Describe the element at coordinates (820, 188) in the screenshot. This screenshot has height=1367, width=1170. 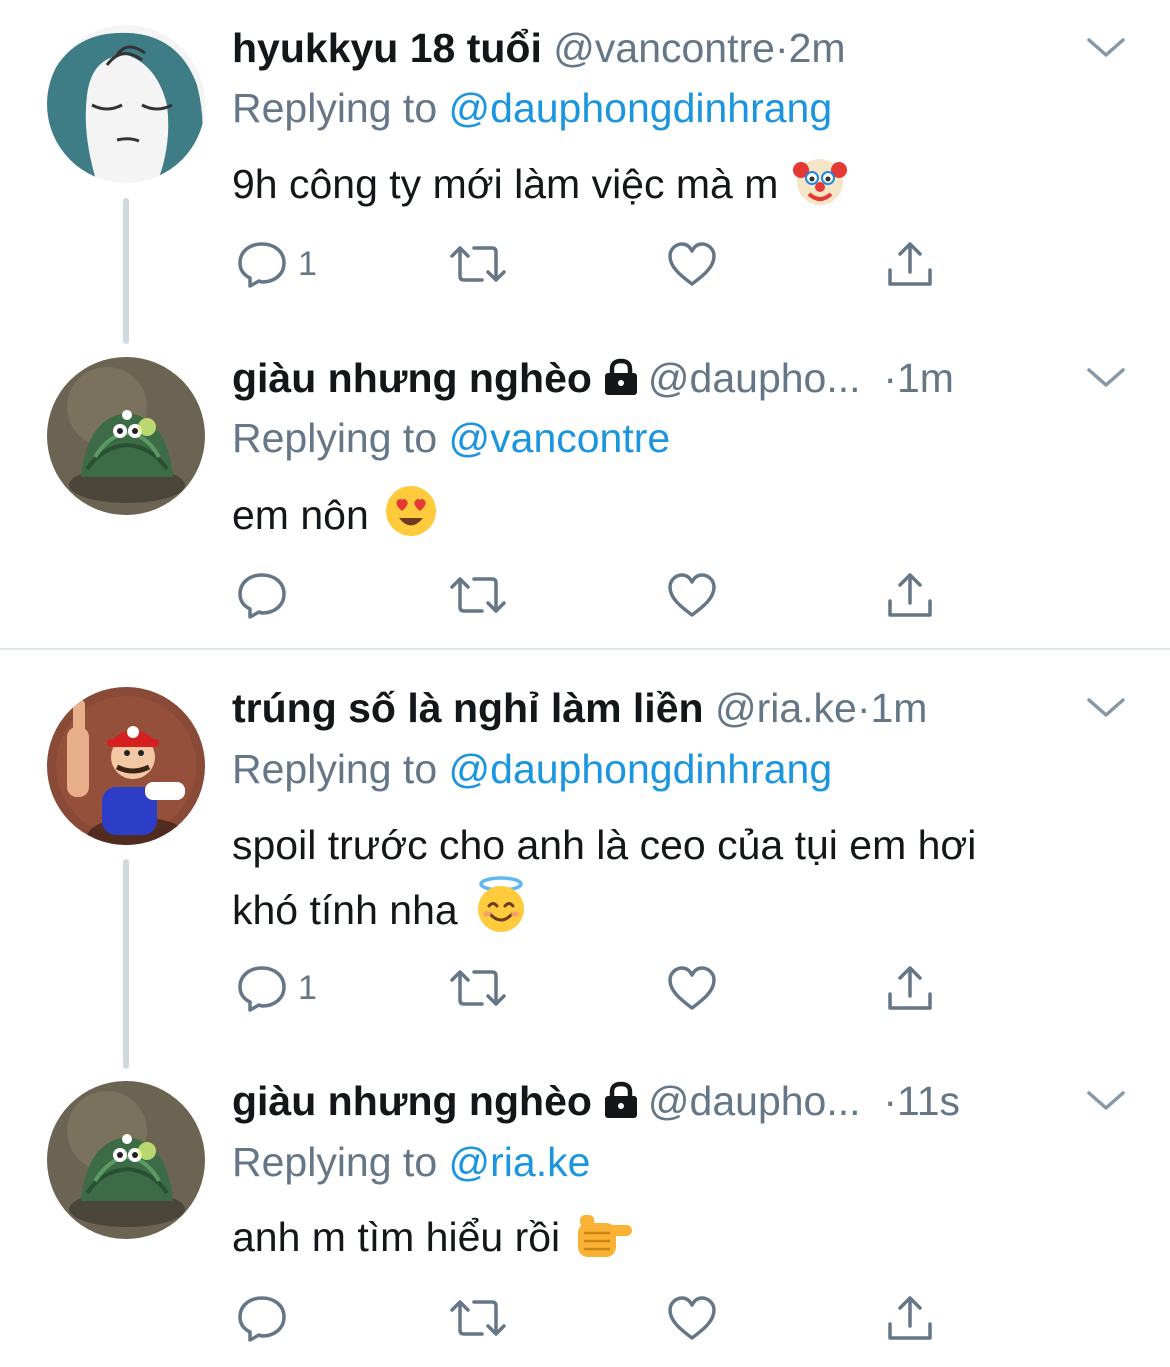
I see `clown-face-emoji` at that location.